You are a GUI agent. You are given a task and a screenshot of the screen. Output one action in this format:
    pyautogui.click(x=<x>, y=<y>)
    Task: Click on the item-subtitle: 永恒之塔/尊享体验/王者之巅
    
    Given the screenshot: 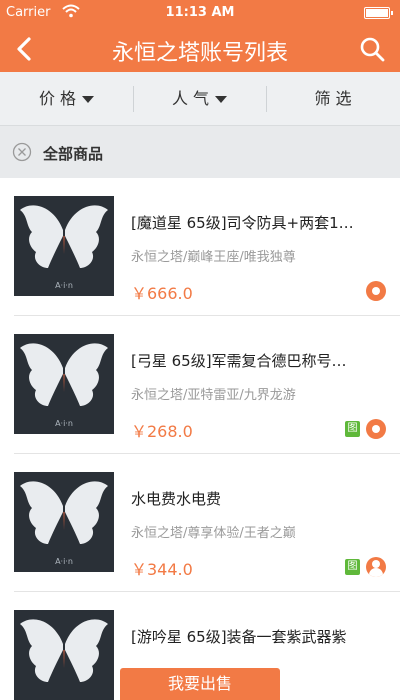 What is the action you would take?
    pyautogui.click(x=213, y=533)
    